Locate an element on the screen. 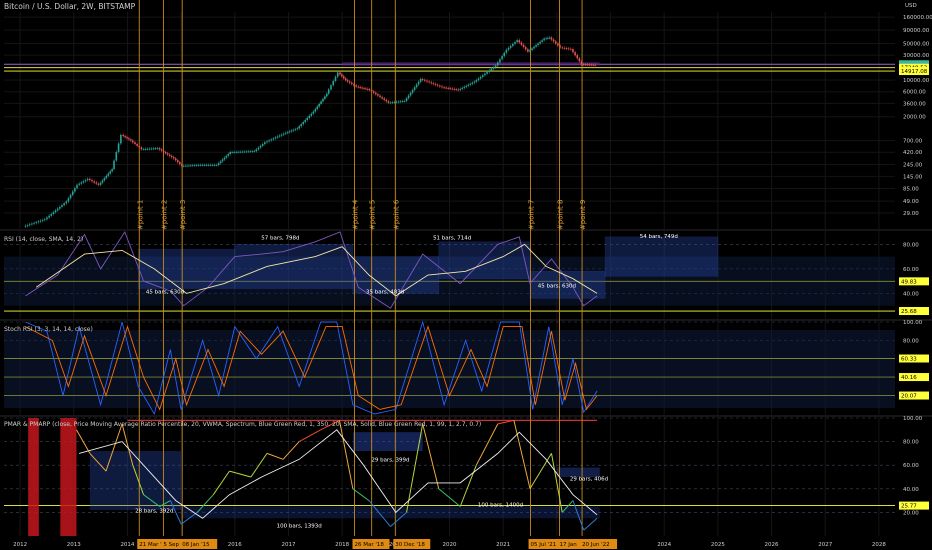 This screenshot has width=932, height=550. point-label: #point 3 is located at coordinates (183, 215).